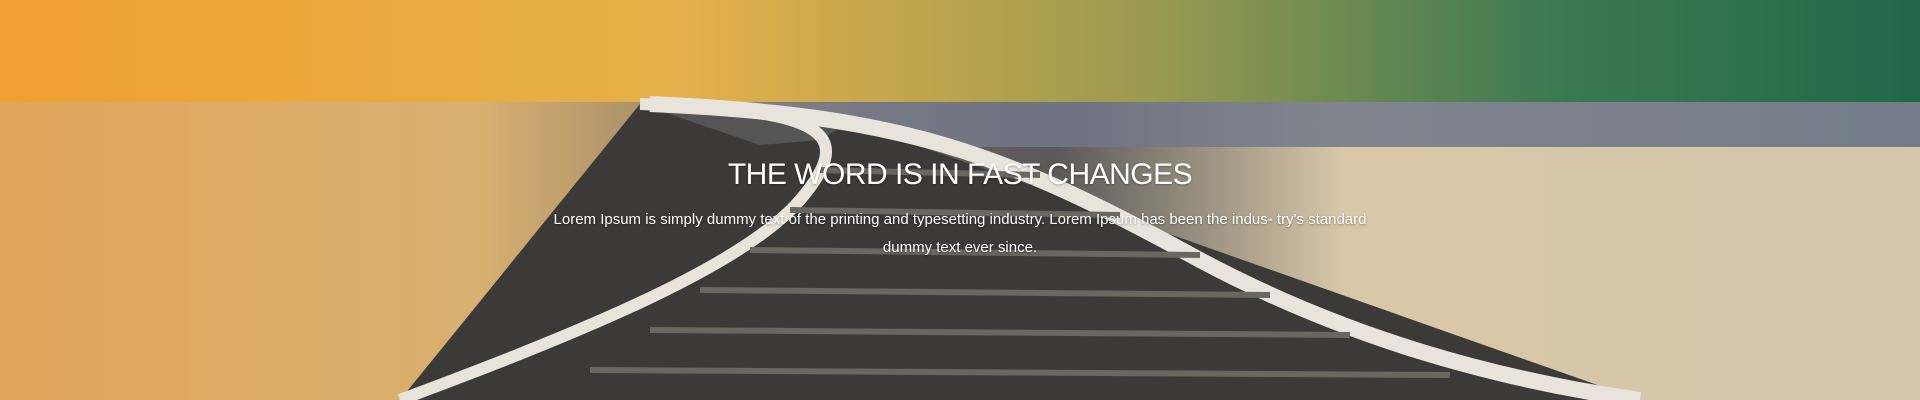  I want to click on hero-title: THE WORD IS IN FAST CHANGES, so click(960, 174).